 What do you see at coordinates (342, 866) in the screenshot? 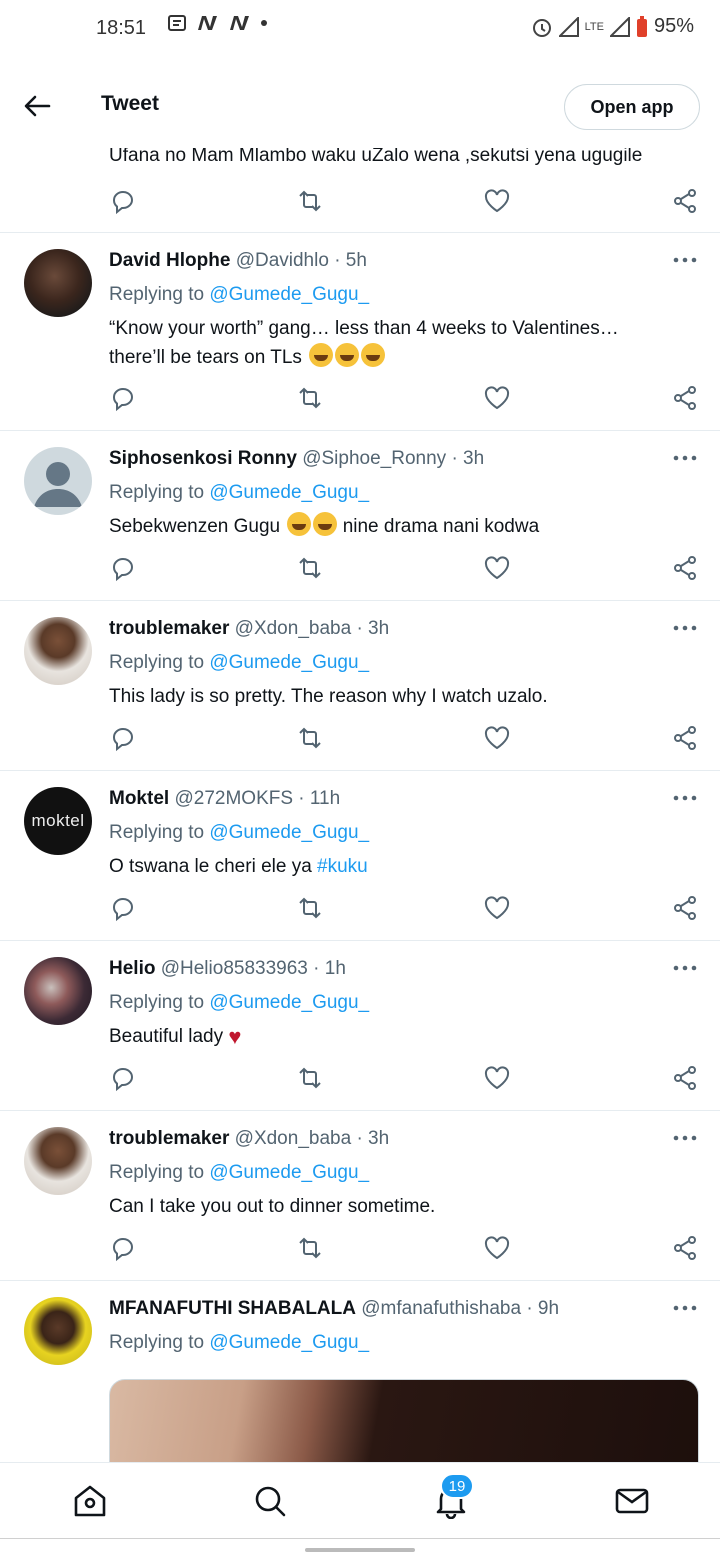
I see `hashtag-link: #kuku` at bounding box center [342, 866].